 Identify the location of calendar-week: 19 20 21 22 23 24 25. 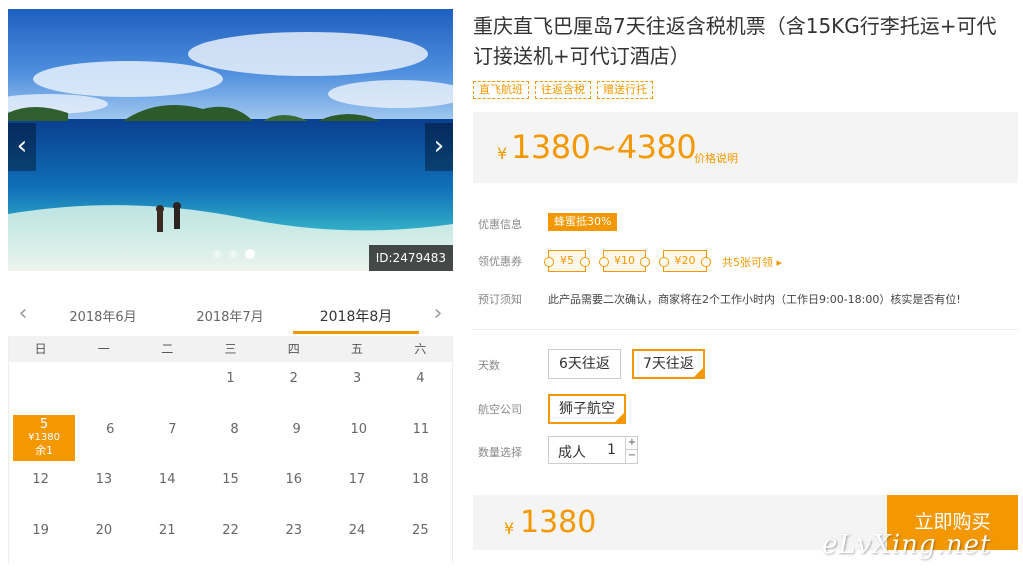
(230, 539).